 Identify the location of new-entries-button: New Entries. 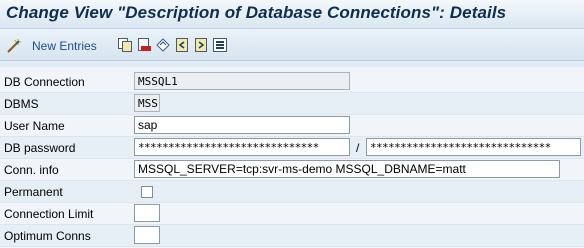
(51, 46).